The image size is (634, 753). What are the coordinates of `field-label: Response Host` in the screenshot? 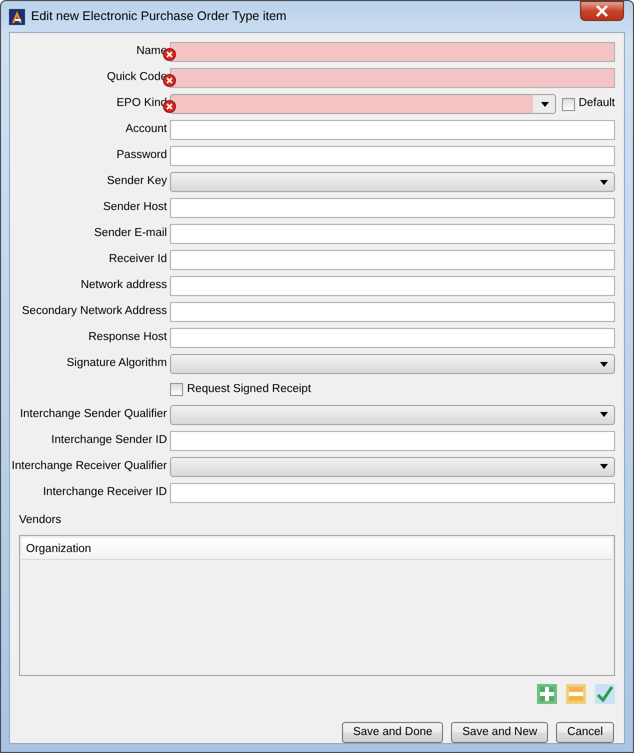 It's located at (127, 338).